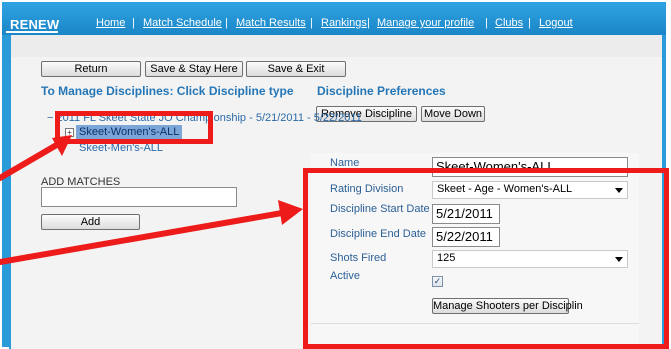  What do you see at coordinates (151, 232) in the screenshot?
I see `annotation-arrow-to-form` at bounding box center [151, 232].